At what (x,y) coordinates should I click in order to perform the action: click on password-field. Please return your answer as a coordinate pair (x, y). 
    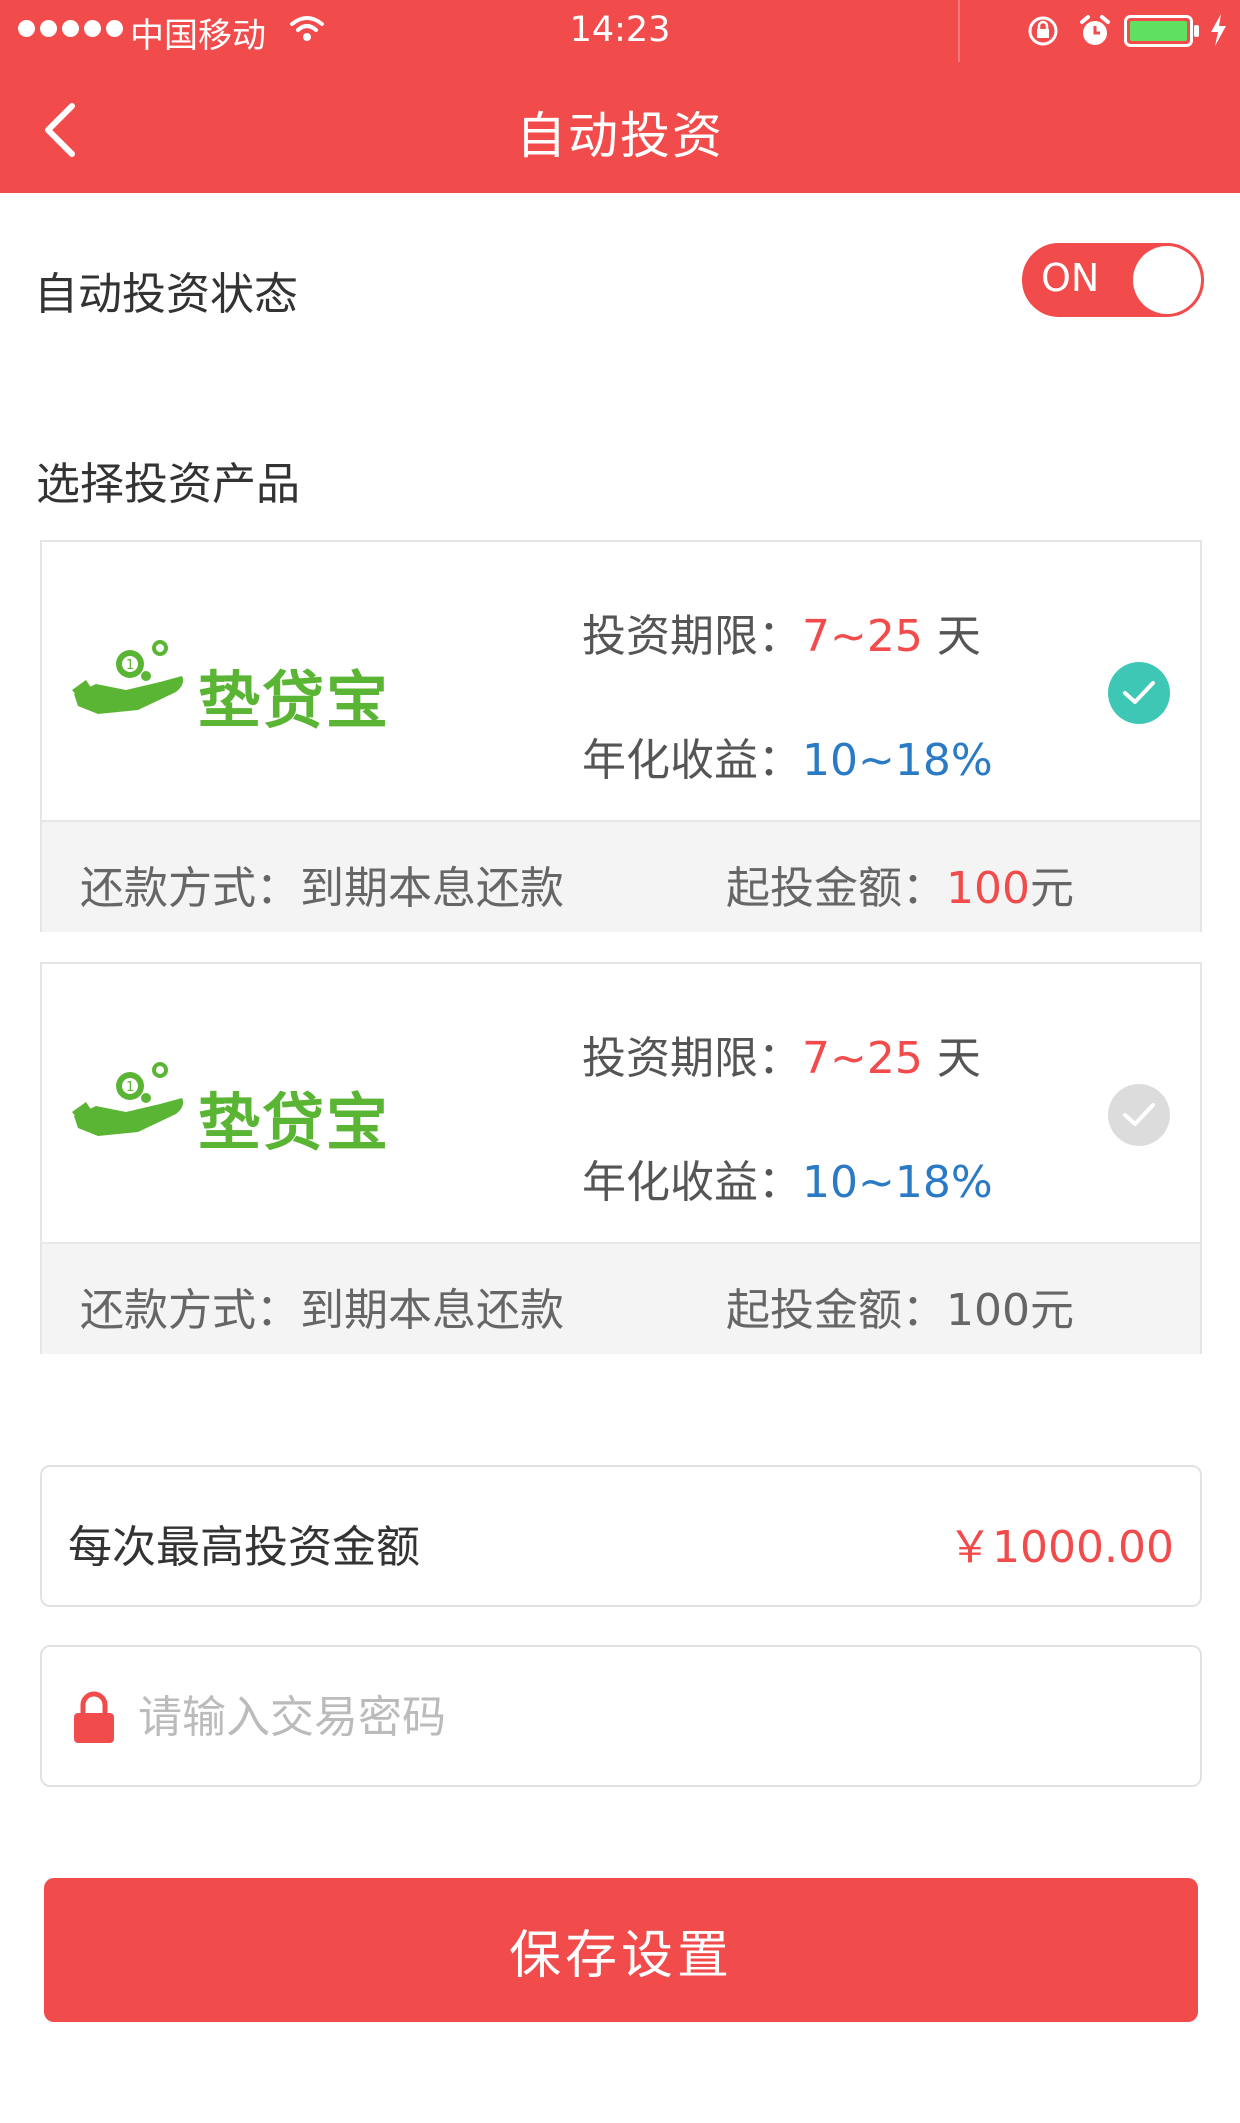
    Looking at the image, I should click on (621, 1716).